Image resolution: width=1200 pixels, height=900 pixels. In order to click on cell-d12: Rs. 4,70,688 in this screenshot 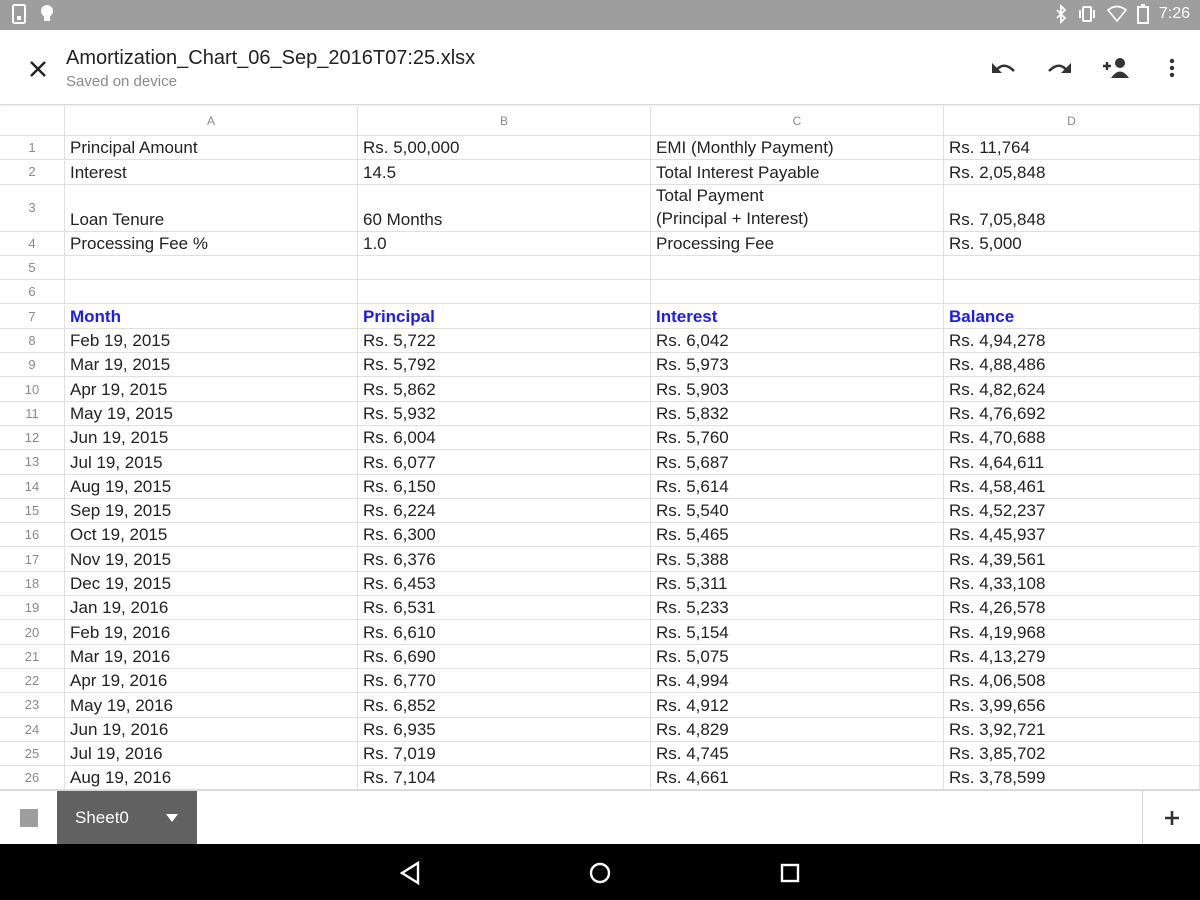, I will do `click(1072, 438)`.